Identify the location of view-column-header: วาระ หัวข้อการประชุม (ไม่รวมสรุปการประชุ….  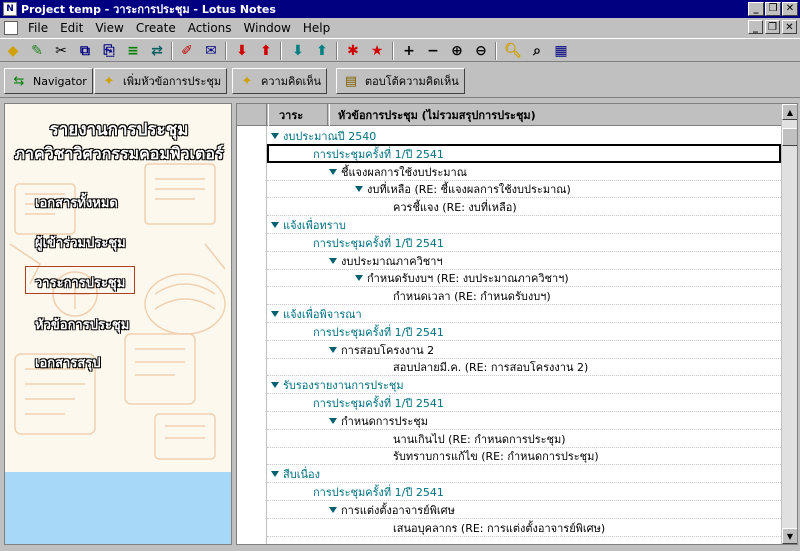
(517, 115).